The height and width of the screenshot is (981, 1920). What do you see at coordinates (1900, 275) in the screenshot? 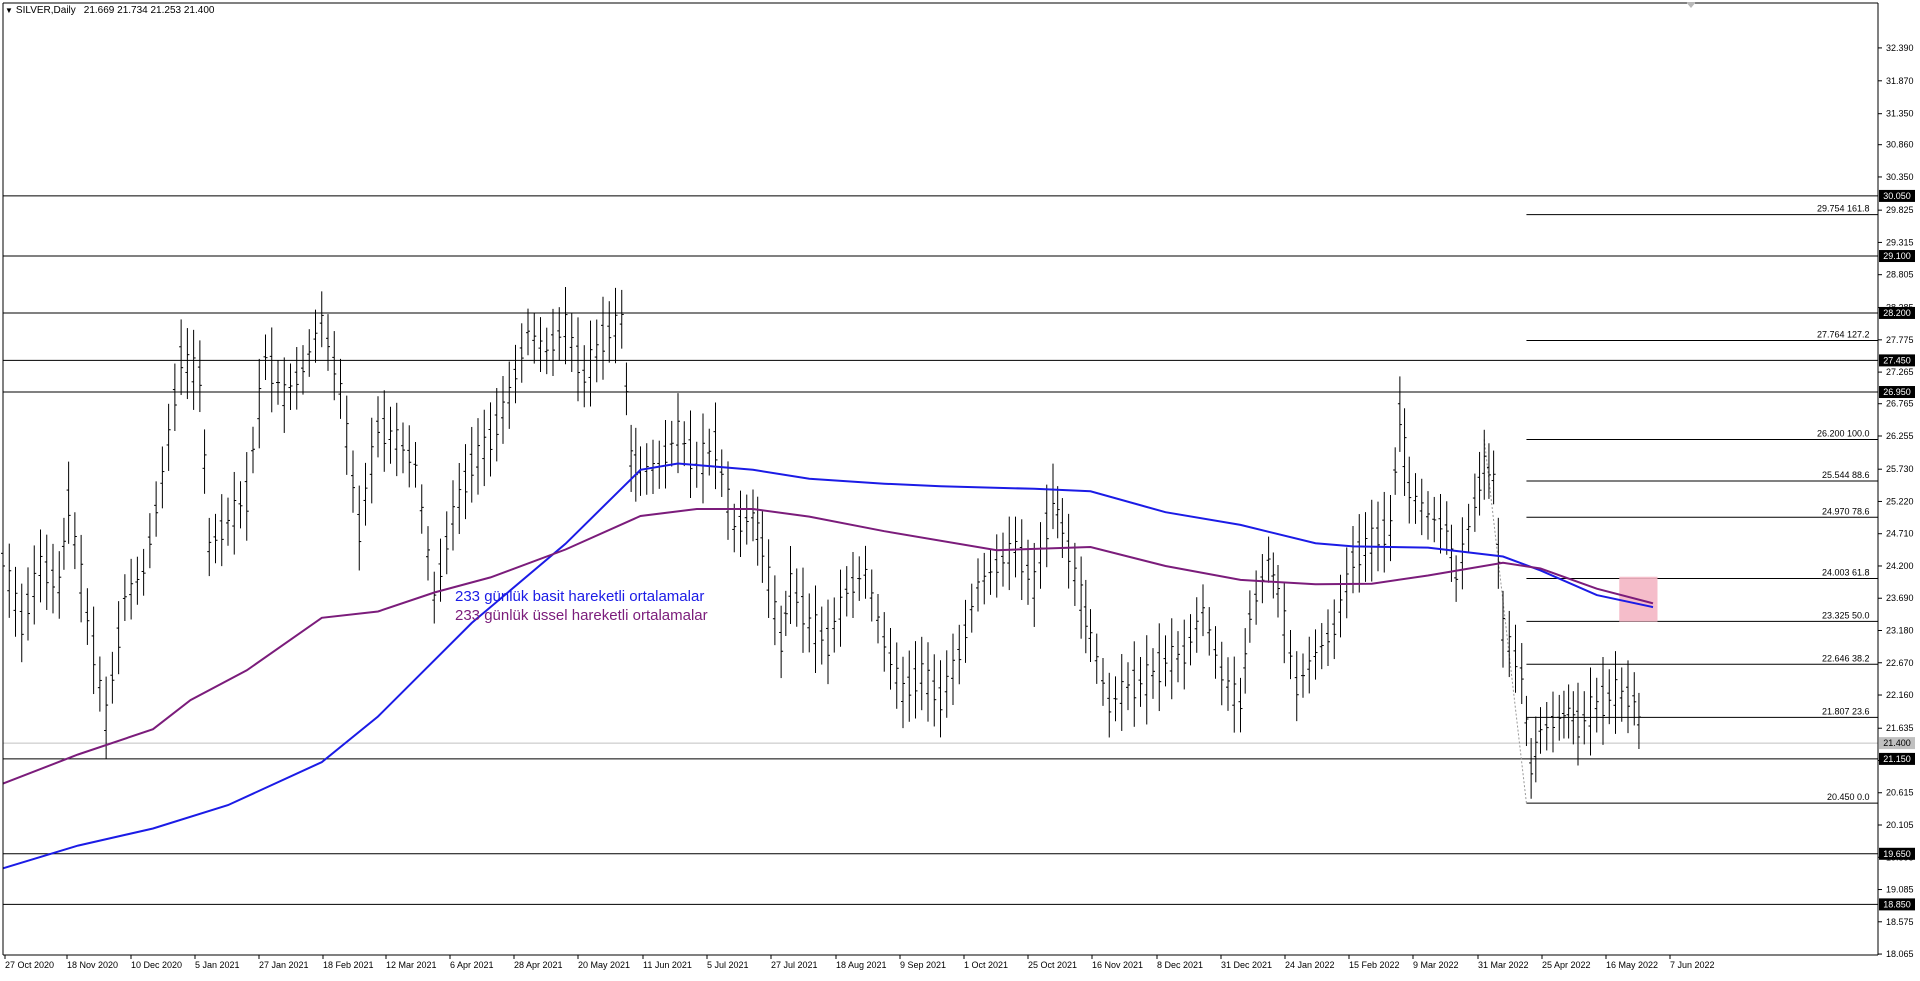
I see `price-tick-label: 28.805` at bounding box center [1900, 275].